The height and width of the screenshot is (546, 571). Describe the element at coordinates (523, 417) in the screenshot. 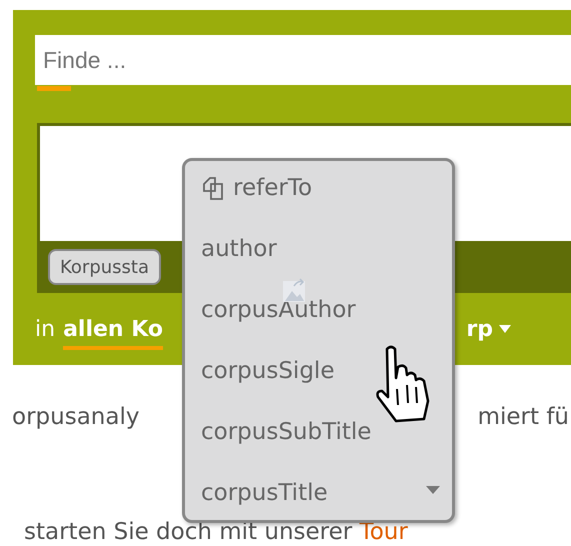

I see `intro-text-right: miert fü` at that location.